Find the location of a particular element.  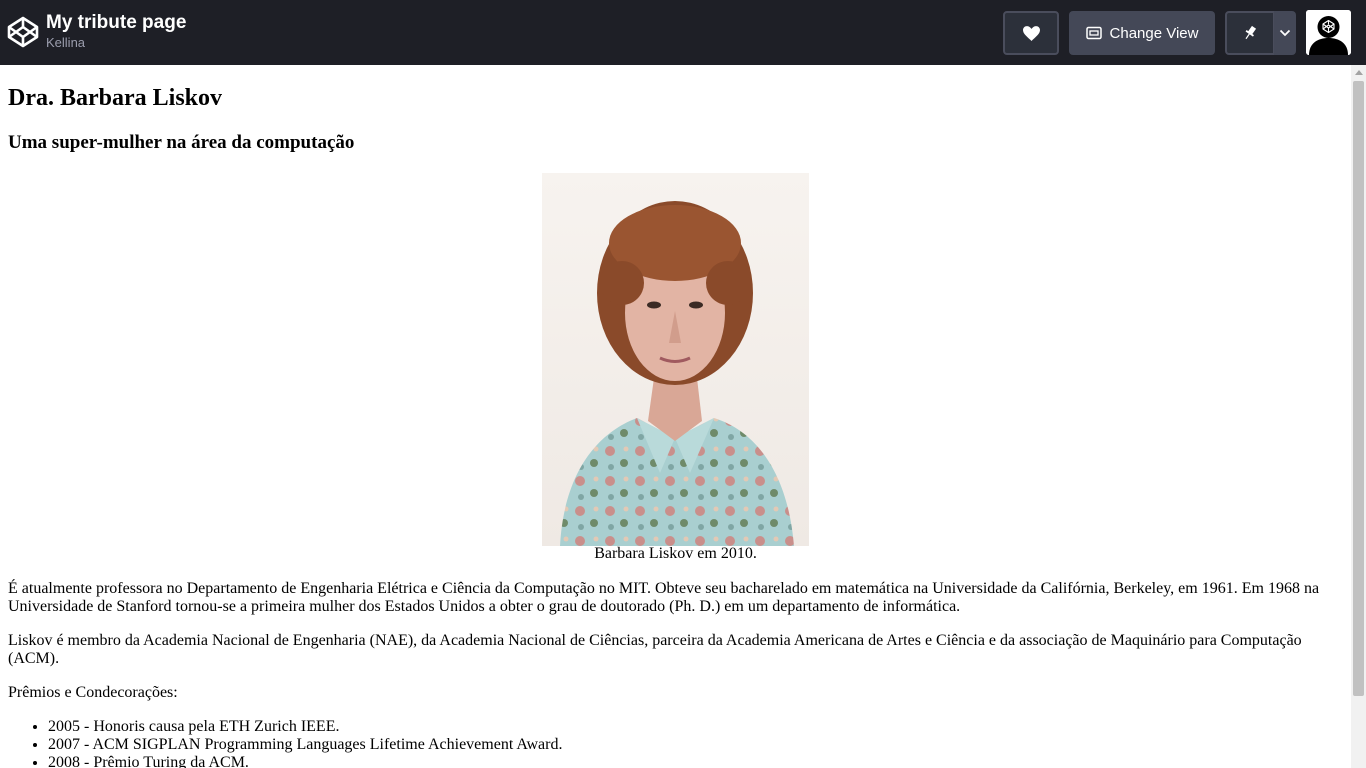

pin-dropdown-button is located at coordinates (1285, 33).